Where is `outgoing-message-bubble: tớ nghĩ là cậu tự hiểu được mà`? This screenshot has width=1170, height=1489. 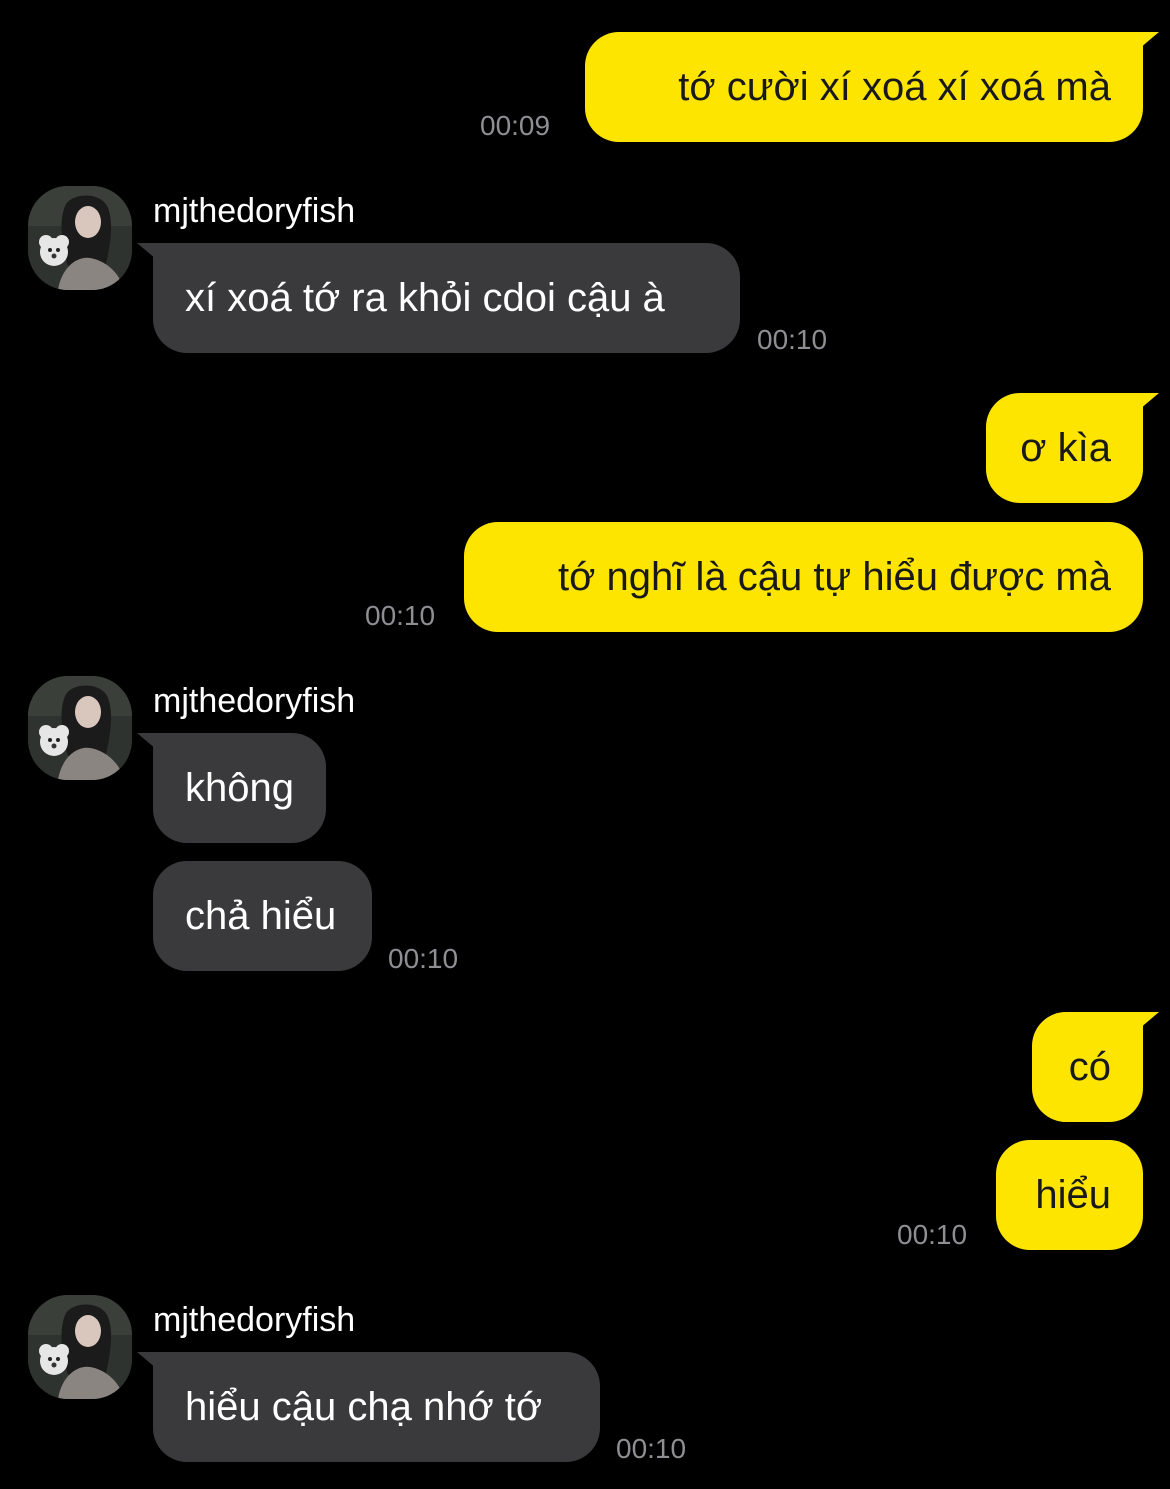 outgoing-message-bubble: tớ nghĩ là cậu tự hiểu được mà is located at coordinates (803, 577).